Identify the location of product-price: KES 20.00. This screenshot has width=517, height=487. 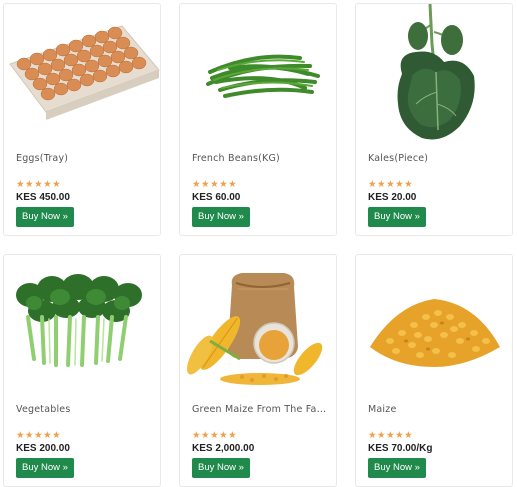
(392, 197).